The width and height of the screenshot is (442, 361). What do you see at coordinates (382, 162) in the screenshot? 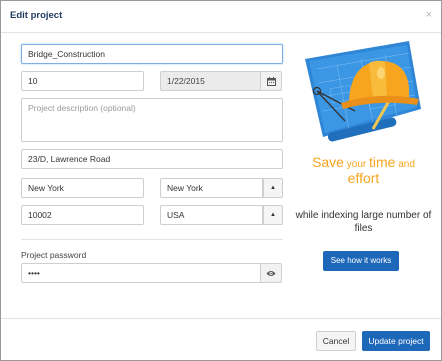
I see `promo-word-time: time` at bounding box center [382, 162].